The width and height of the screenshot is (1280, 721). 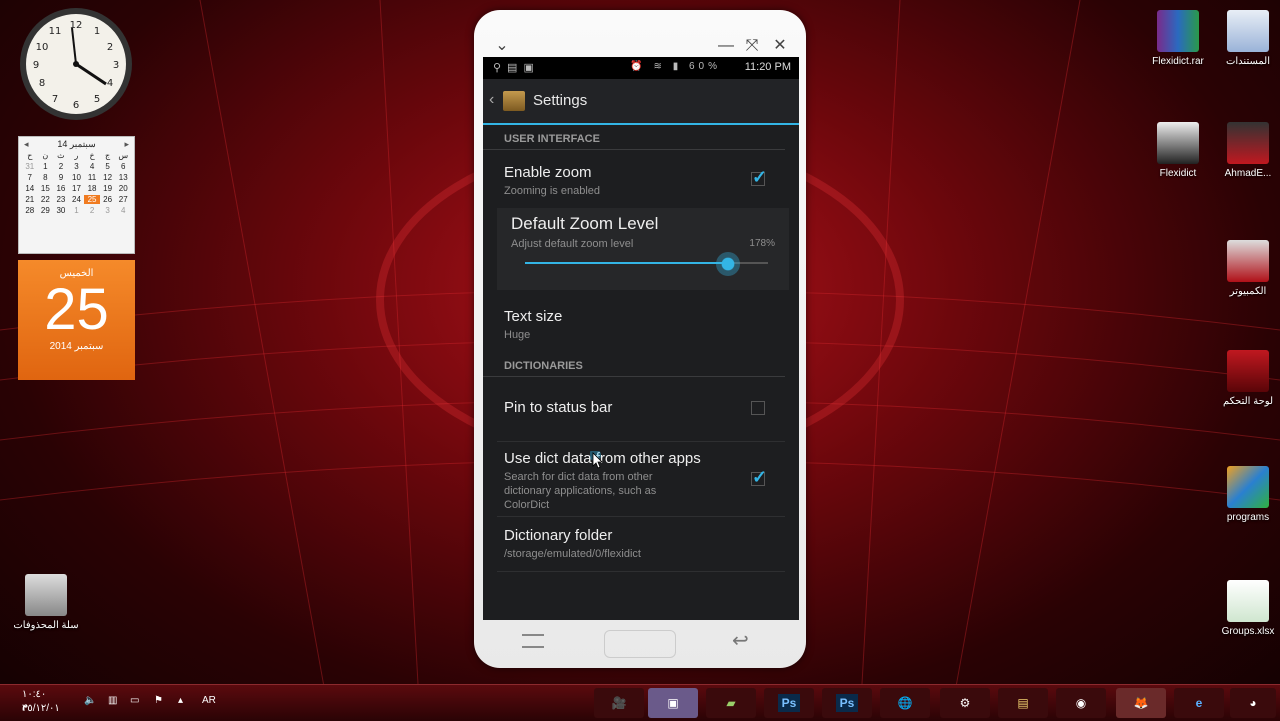 I want to click on desktop-icon-flexidict: Flexidict, so click(x=1178, y=150).